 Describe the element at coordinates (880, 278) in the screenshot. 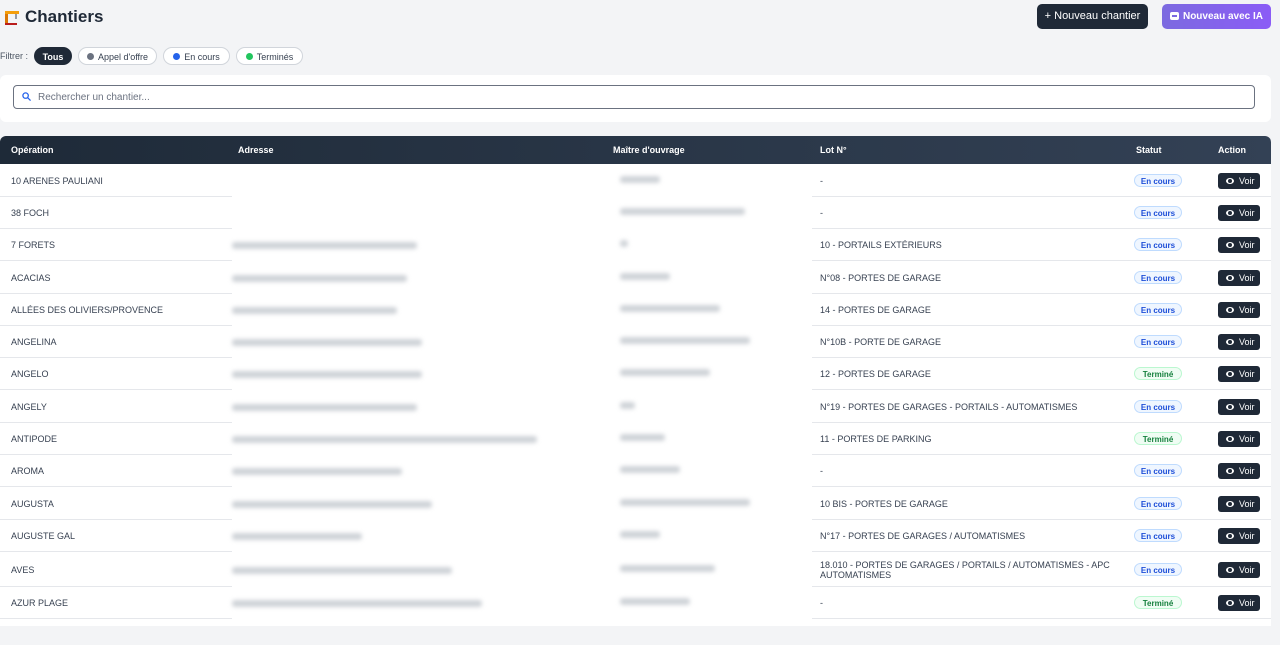

I see `cell-lot: N°08 - PORTES DE GARAGE` at that location.